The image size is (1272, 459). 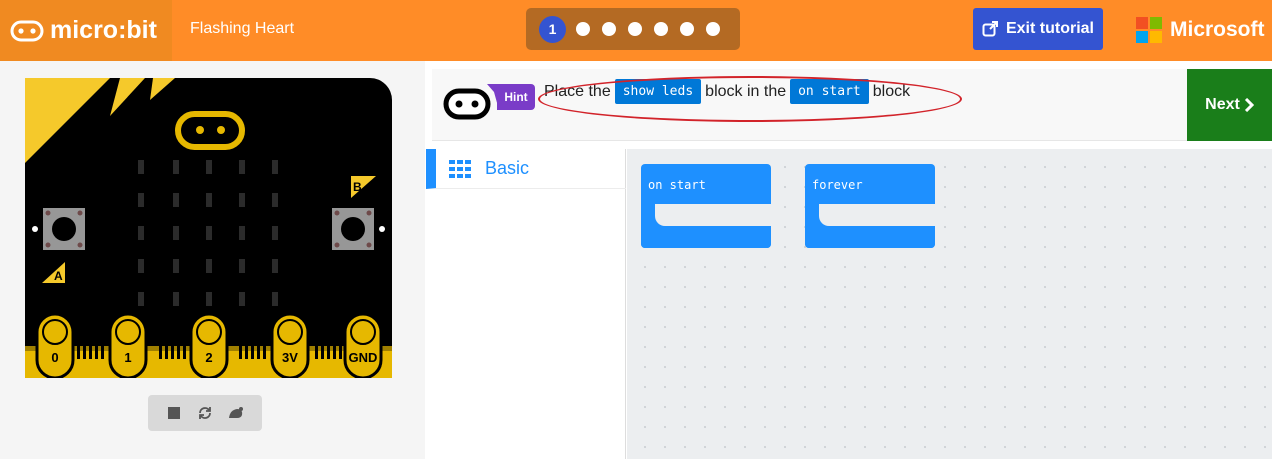 I want to click on button-b-label: B, so click(x=357, y=187).